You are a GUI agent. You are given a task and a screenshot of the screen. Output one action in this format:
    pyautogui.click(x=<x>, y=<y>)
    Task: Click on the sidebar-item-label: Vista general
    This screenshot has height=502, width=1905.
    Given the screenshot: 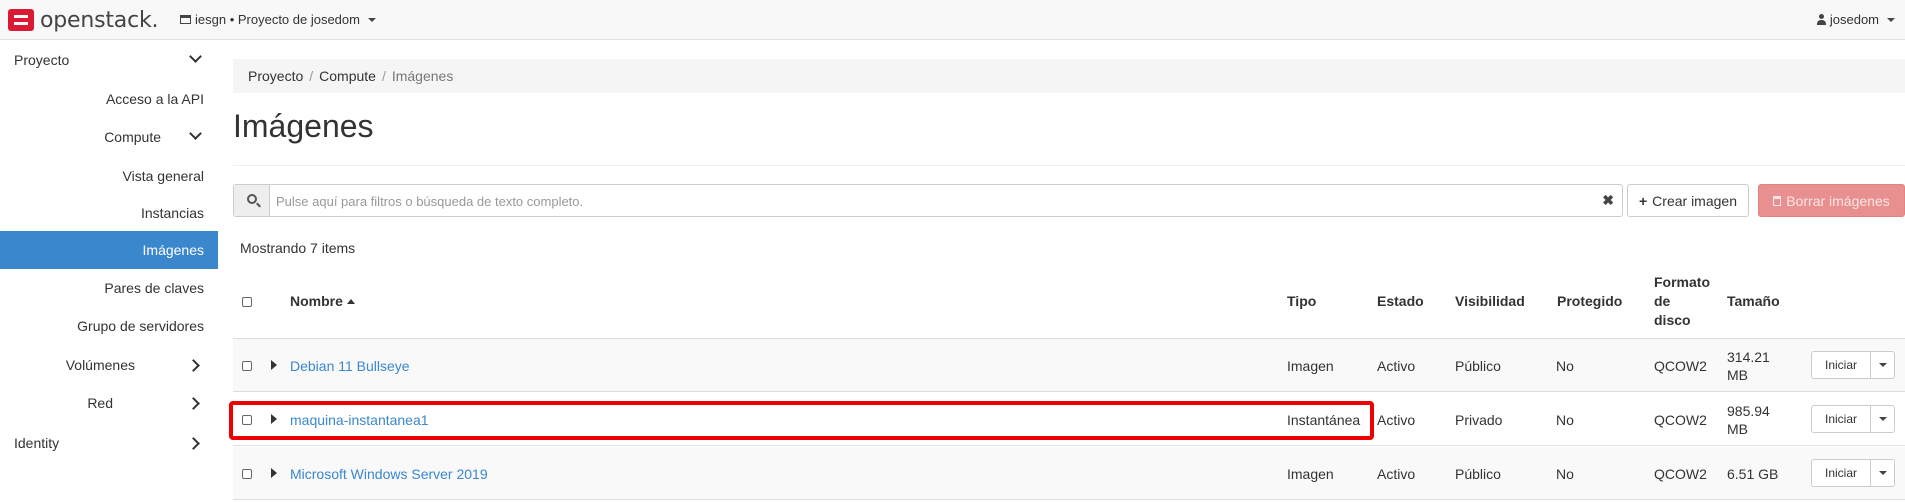 What is the action you would take?
    pyautogui.click(x=163, y=176)
    